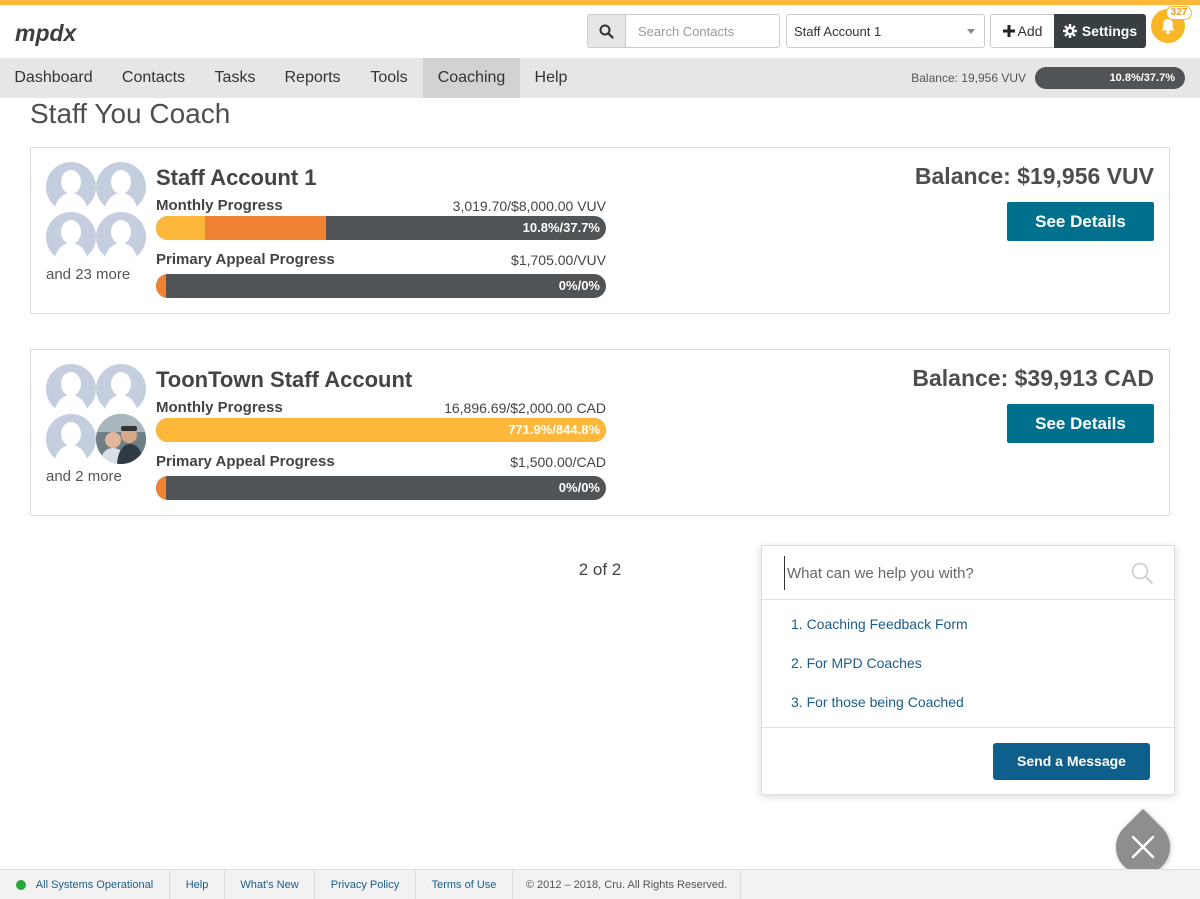 This screenshot has height=899, width=1200. What do you see at coordinates (389, 78) in the screenshot?
I see `nav-tools: Tools` at bounding box center [389, 78].